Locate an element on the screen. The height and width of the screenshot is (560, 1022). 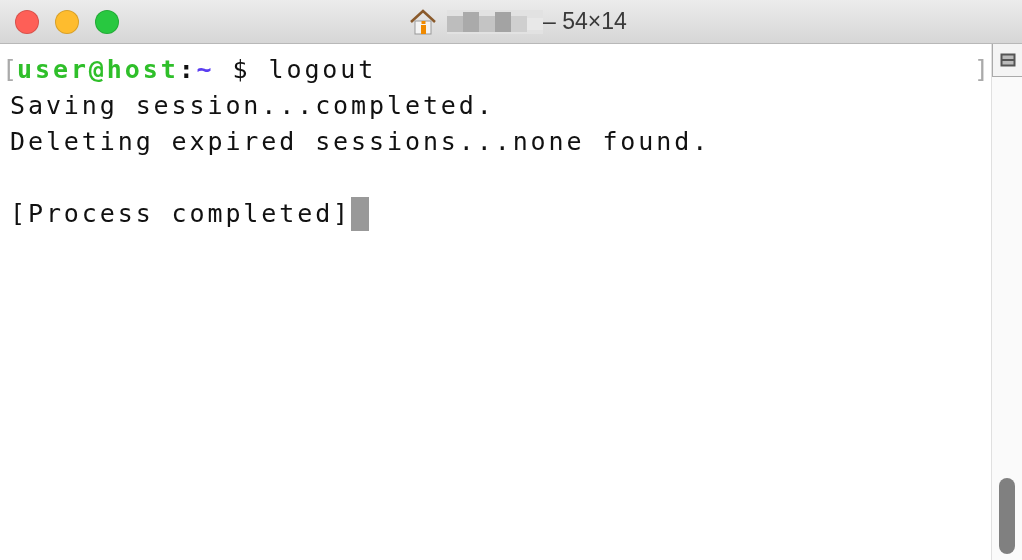
output-line: Saving session...completed. is located at coordinates (252, 106).